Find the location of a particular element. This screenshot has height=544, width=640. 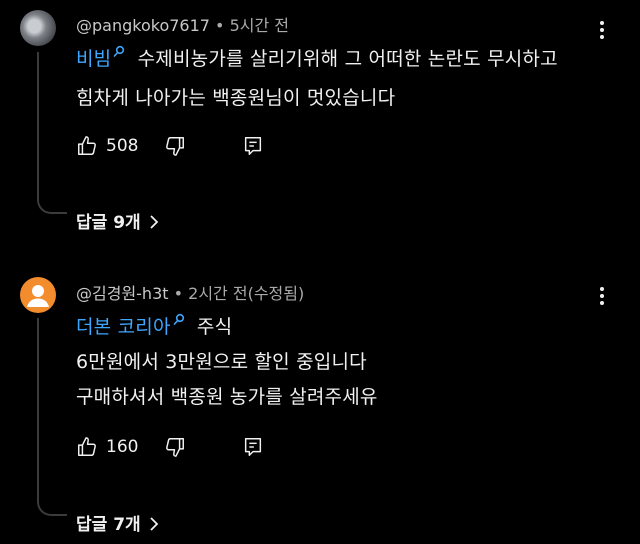

comment-text-line-1: 더본 코리아 주식 is located at coordinates (154, 325).